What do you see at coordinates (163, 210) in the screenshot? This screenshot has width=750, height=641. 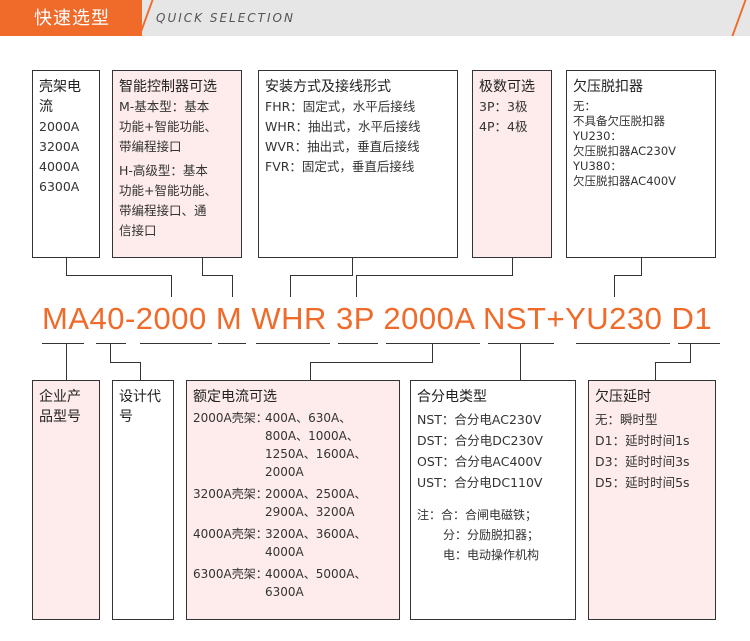 I see `controller-line: 带编程接口、通` at bounding box center [163, 210].